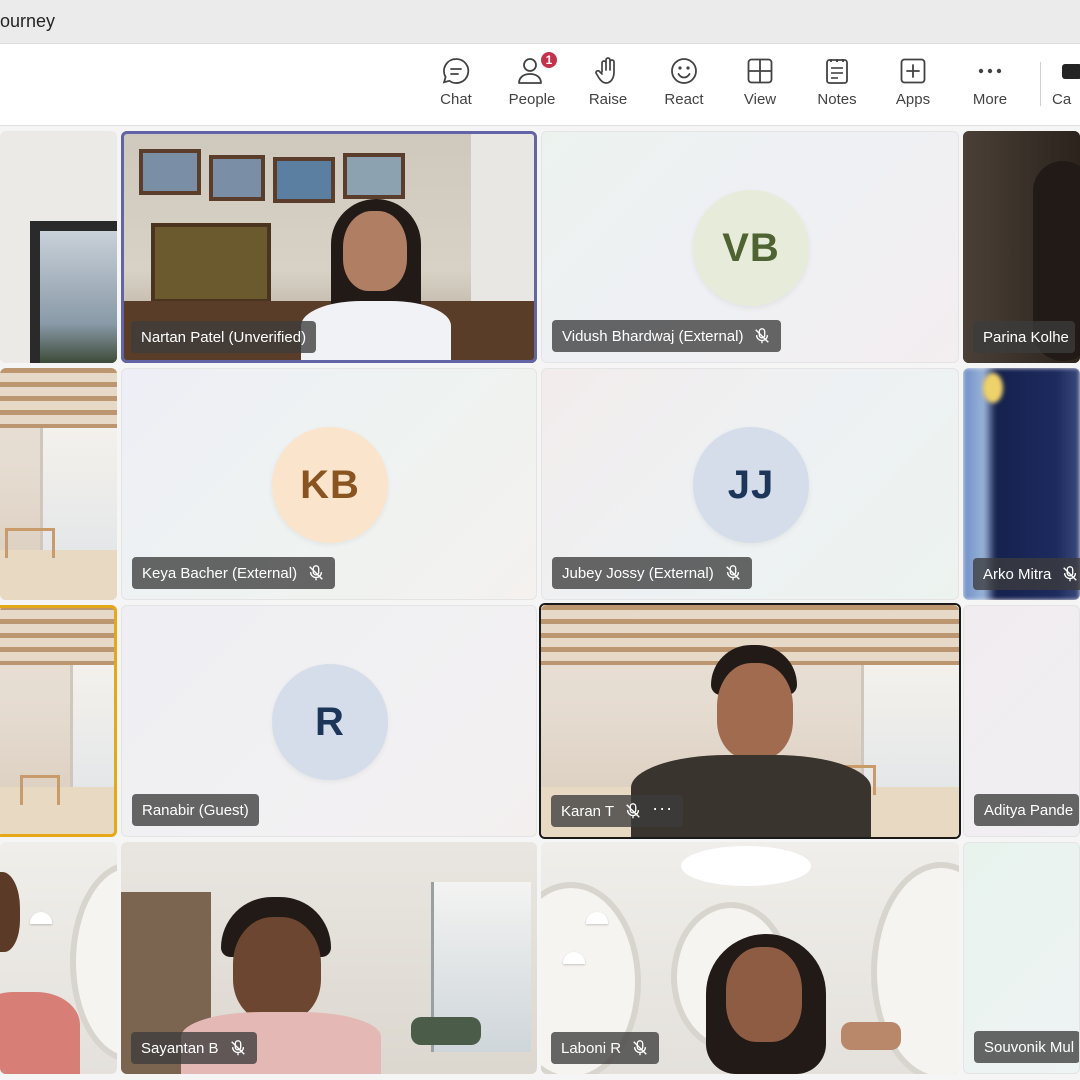 This screenshot has width=1080, height=1080. I want to click on more-options-icon: ···, so click(662, 808).